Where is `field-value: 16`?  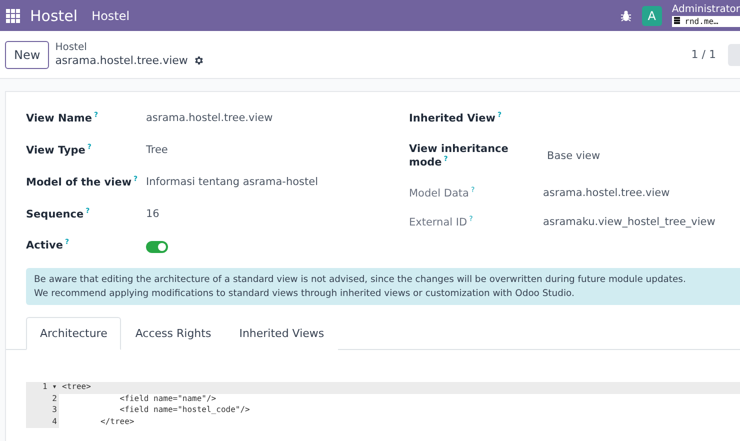
field-value: 16 is located at coordinates (153, 214).